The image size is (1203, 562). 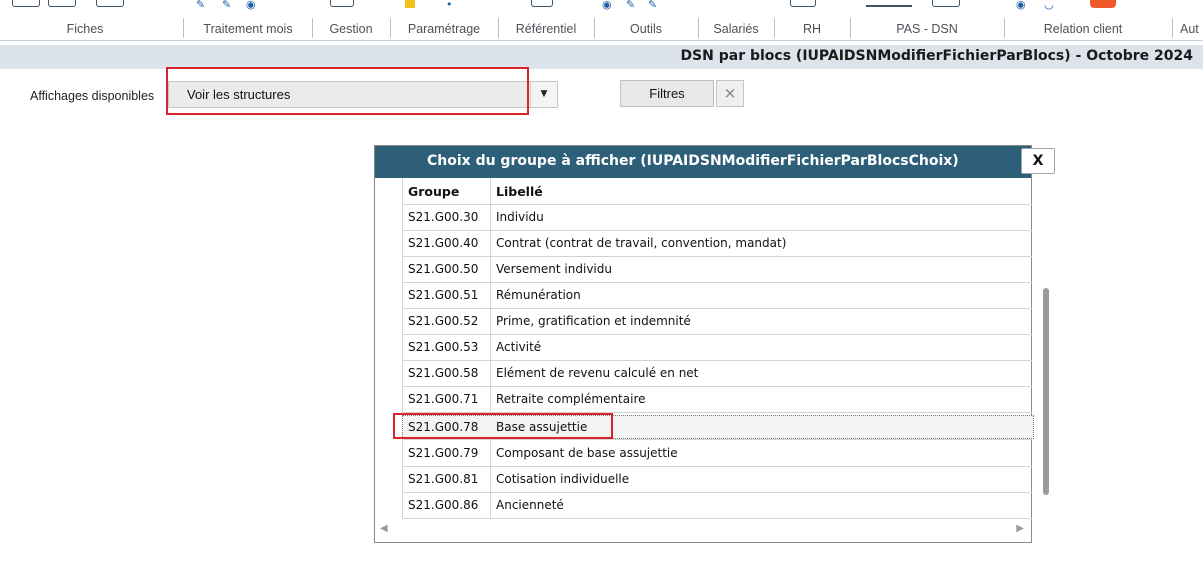 I want to click on cell-libelle: Cotisation individuelle, so click(x=563, y=479).